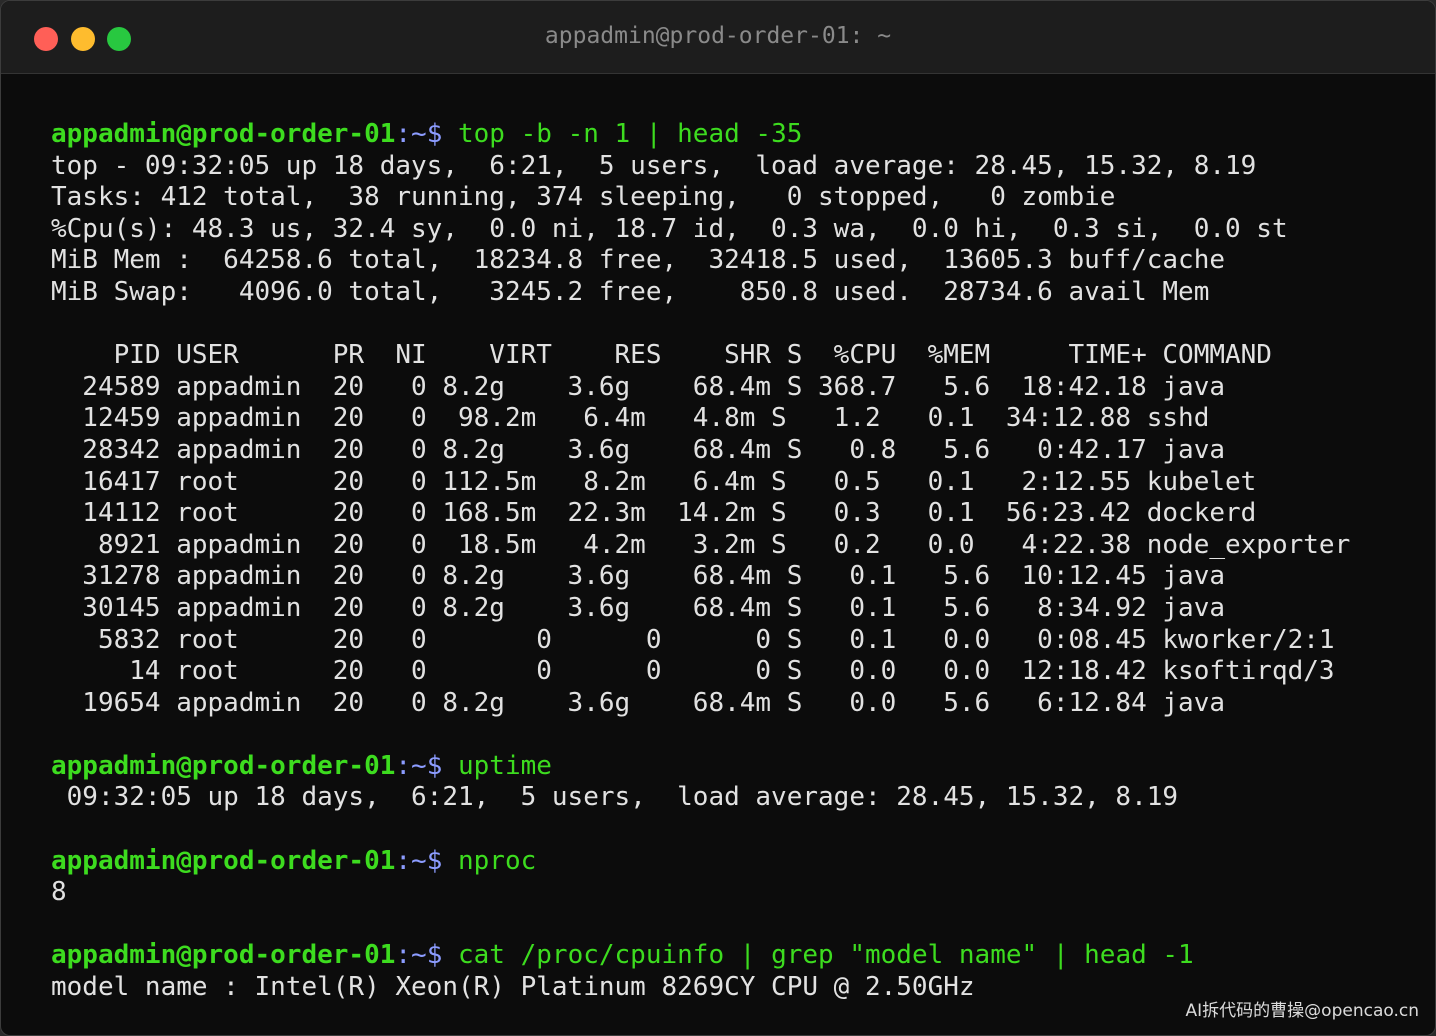 The width and height of the screenshot is (1436, 1036). Describe the element at coordinates (736, 767) in the screenshot. I see `prompt-line: appadmin@prod-order-01:~$ uptime` at that location.